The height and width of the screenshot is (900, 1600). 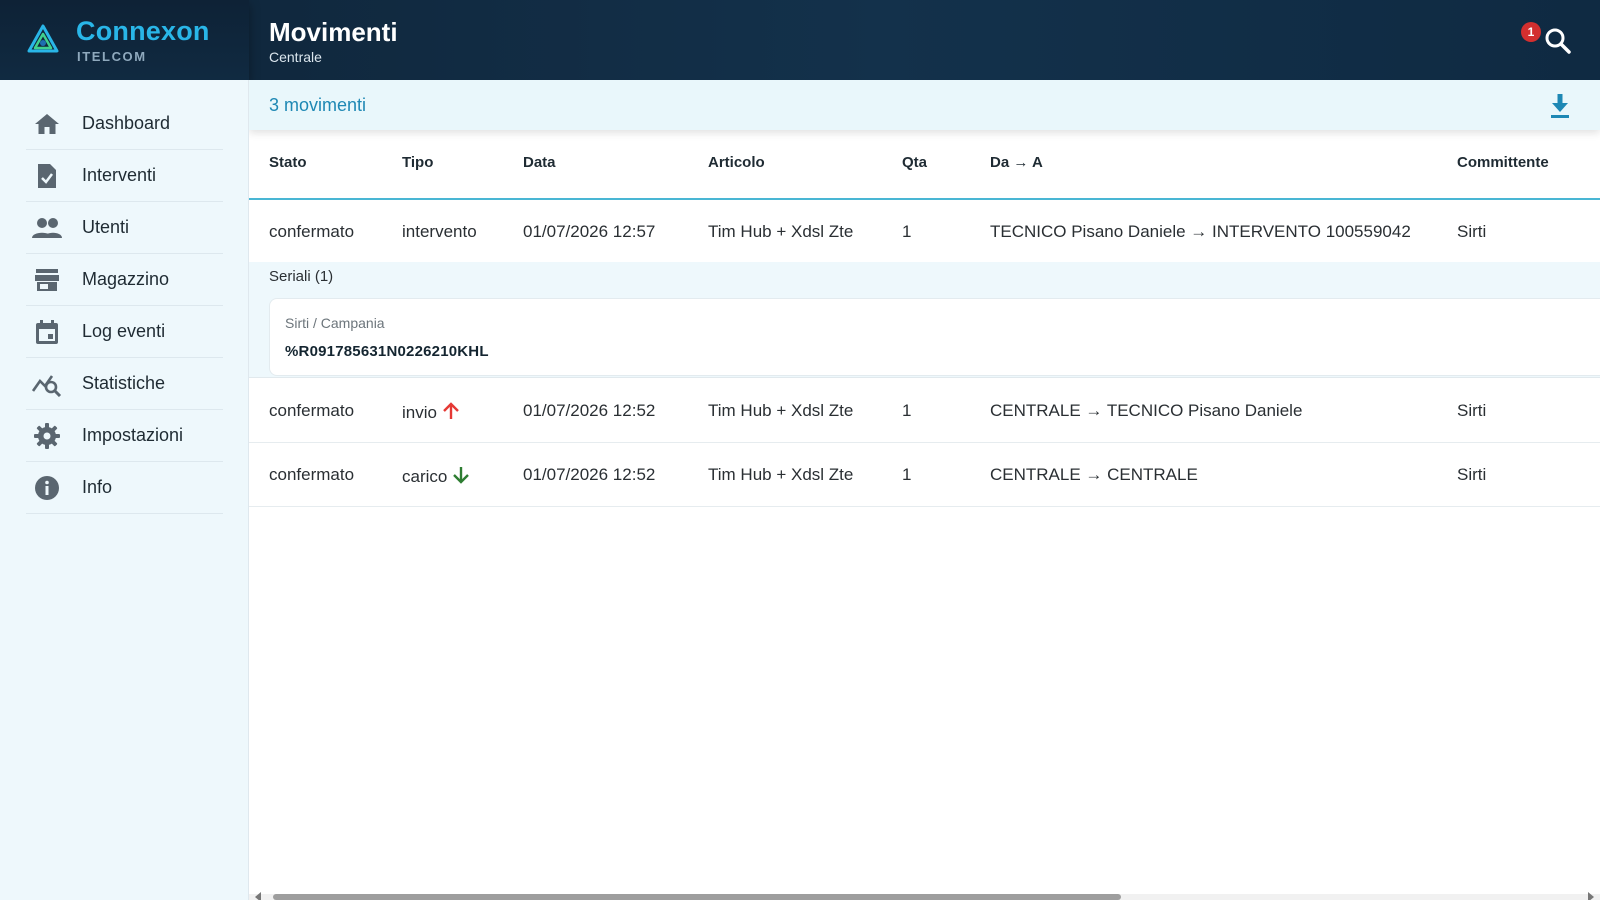 I want to click on serial-code: %R091785631N0226210KHL, so click(x=387, y=351).